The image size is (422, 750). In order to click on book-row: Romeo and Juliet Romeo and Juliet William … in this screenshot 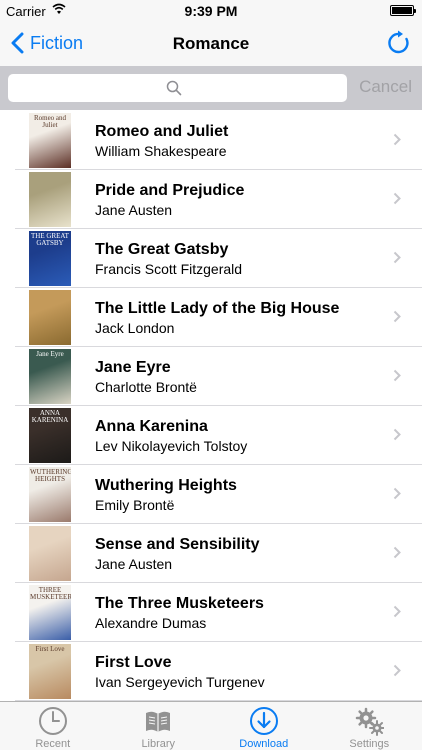, I will do `click(211, 140)`.